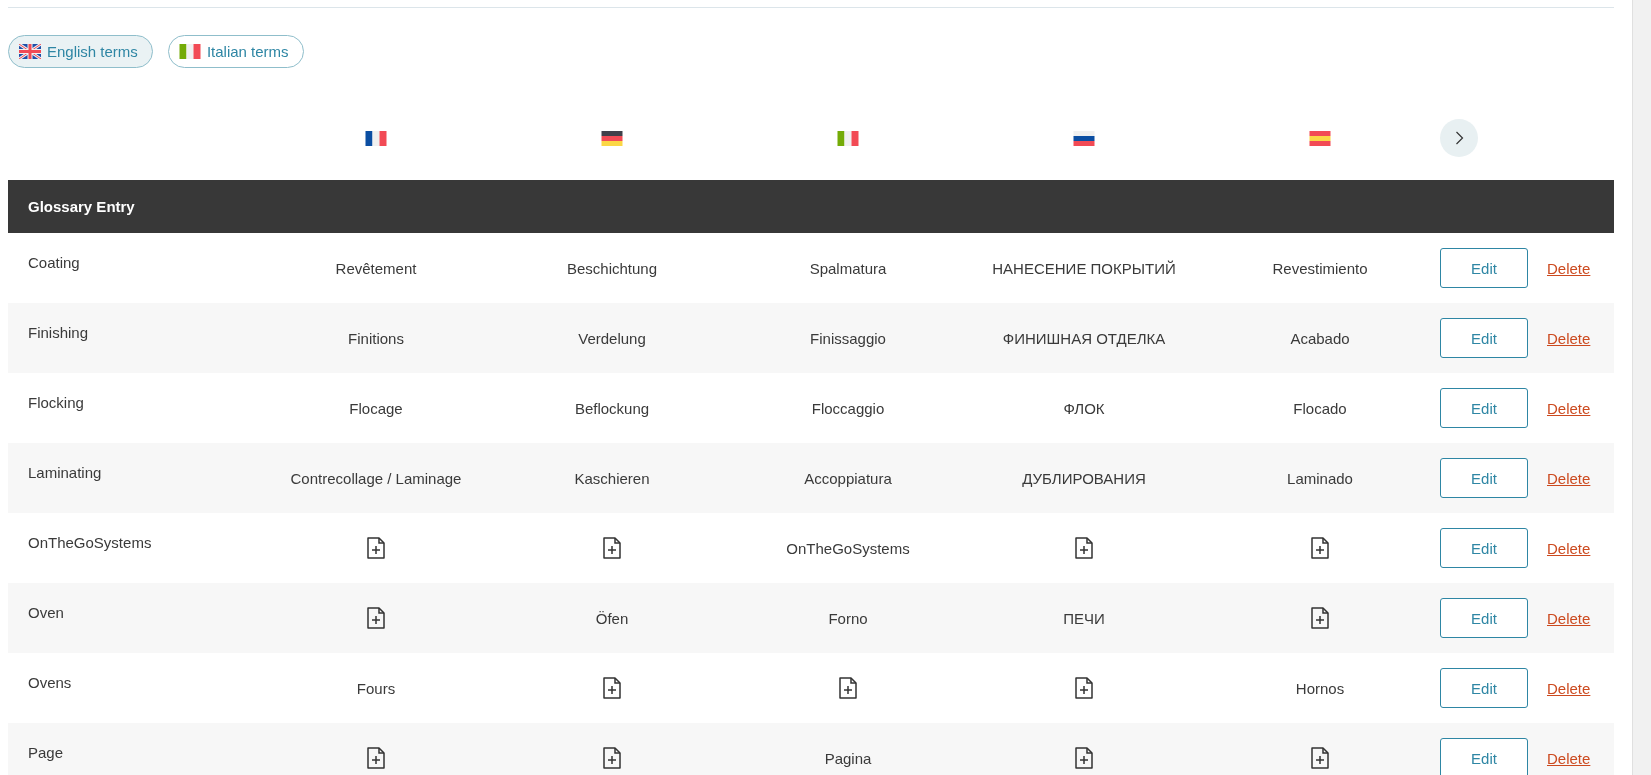  What do you see at coordinates (1084, 268) in the screenshot?
I see `translation-text: НАНЕСЕНИЕ ПОКРЫТИЙ` at bounding box center [1084, 268].